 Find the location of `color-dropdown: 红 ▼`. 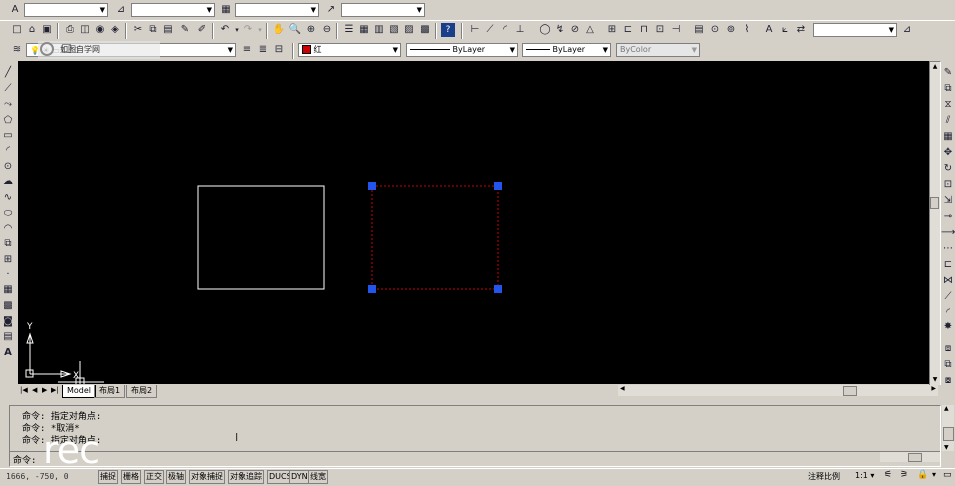

color-dropdown: 红 ▼ is located at coordinates (349, 50).